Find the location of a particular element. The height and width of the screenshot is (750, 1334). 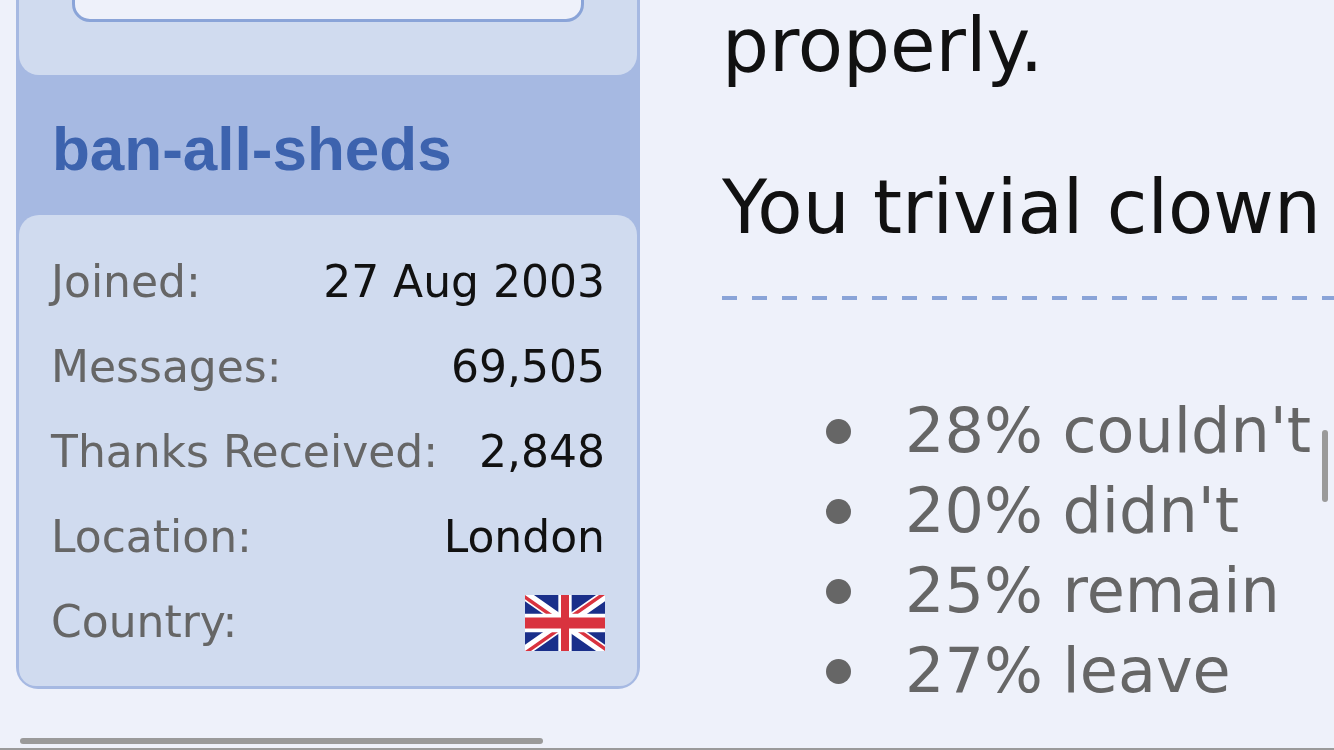

signature-item: 28% couldn't is located at coordinates (1108, 431).